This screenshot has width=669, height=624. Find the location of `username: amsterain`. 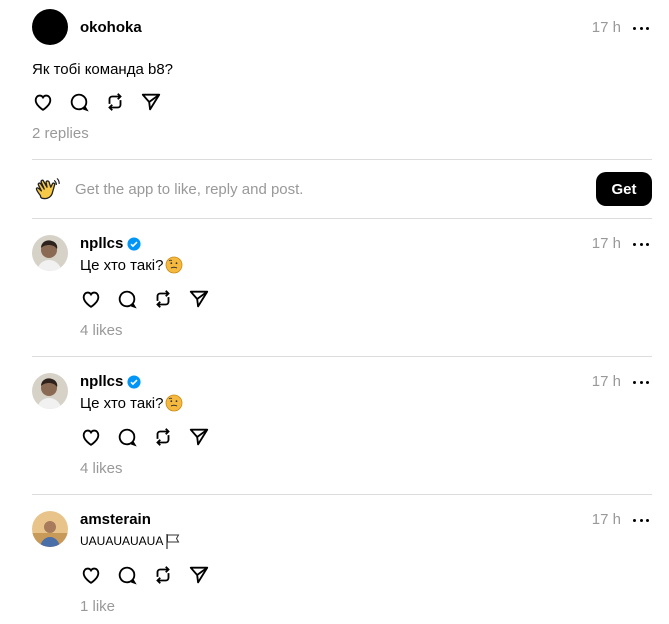

username: amsterain is located at coordinates (115, 519).